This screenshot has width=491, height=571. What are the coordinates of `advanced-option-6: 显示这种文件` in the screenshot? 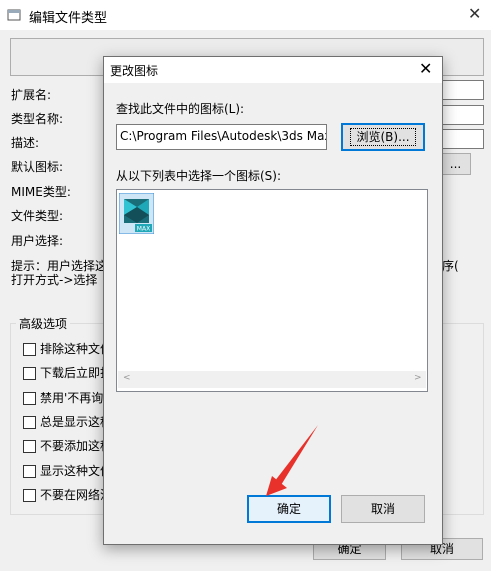 It's located at (67, 470).